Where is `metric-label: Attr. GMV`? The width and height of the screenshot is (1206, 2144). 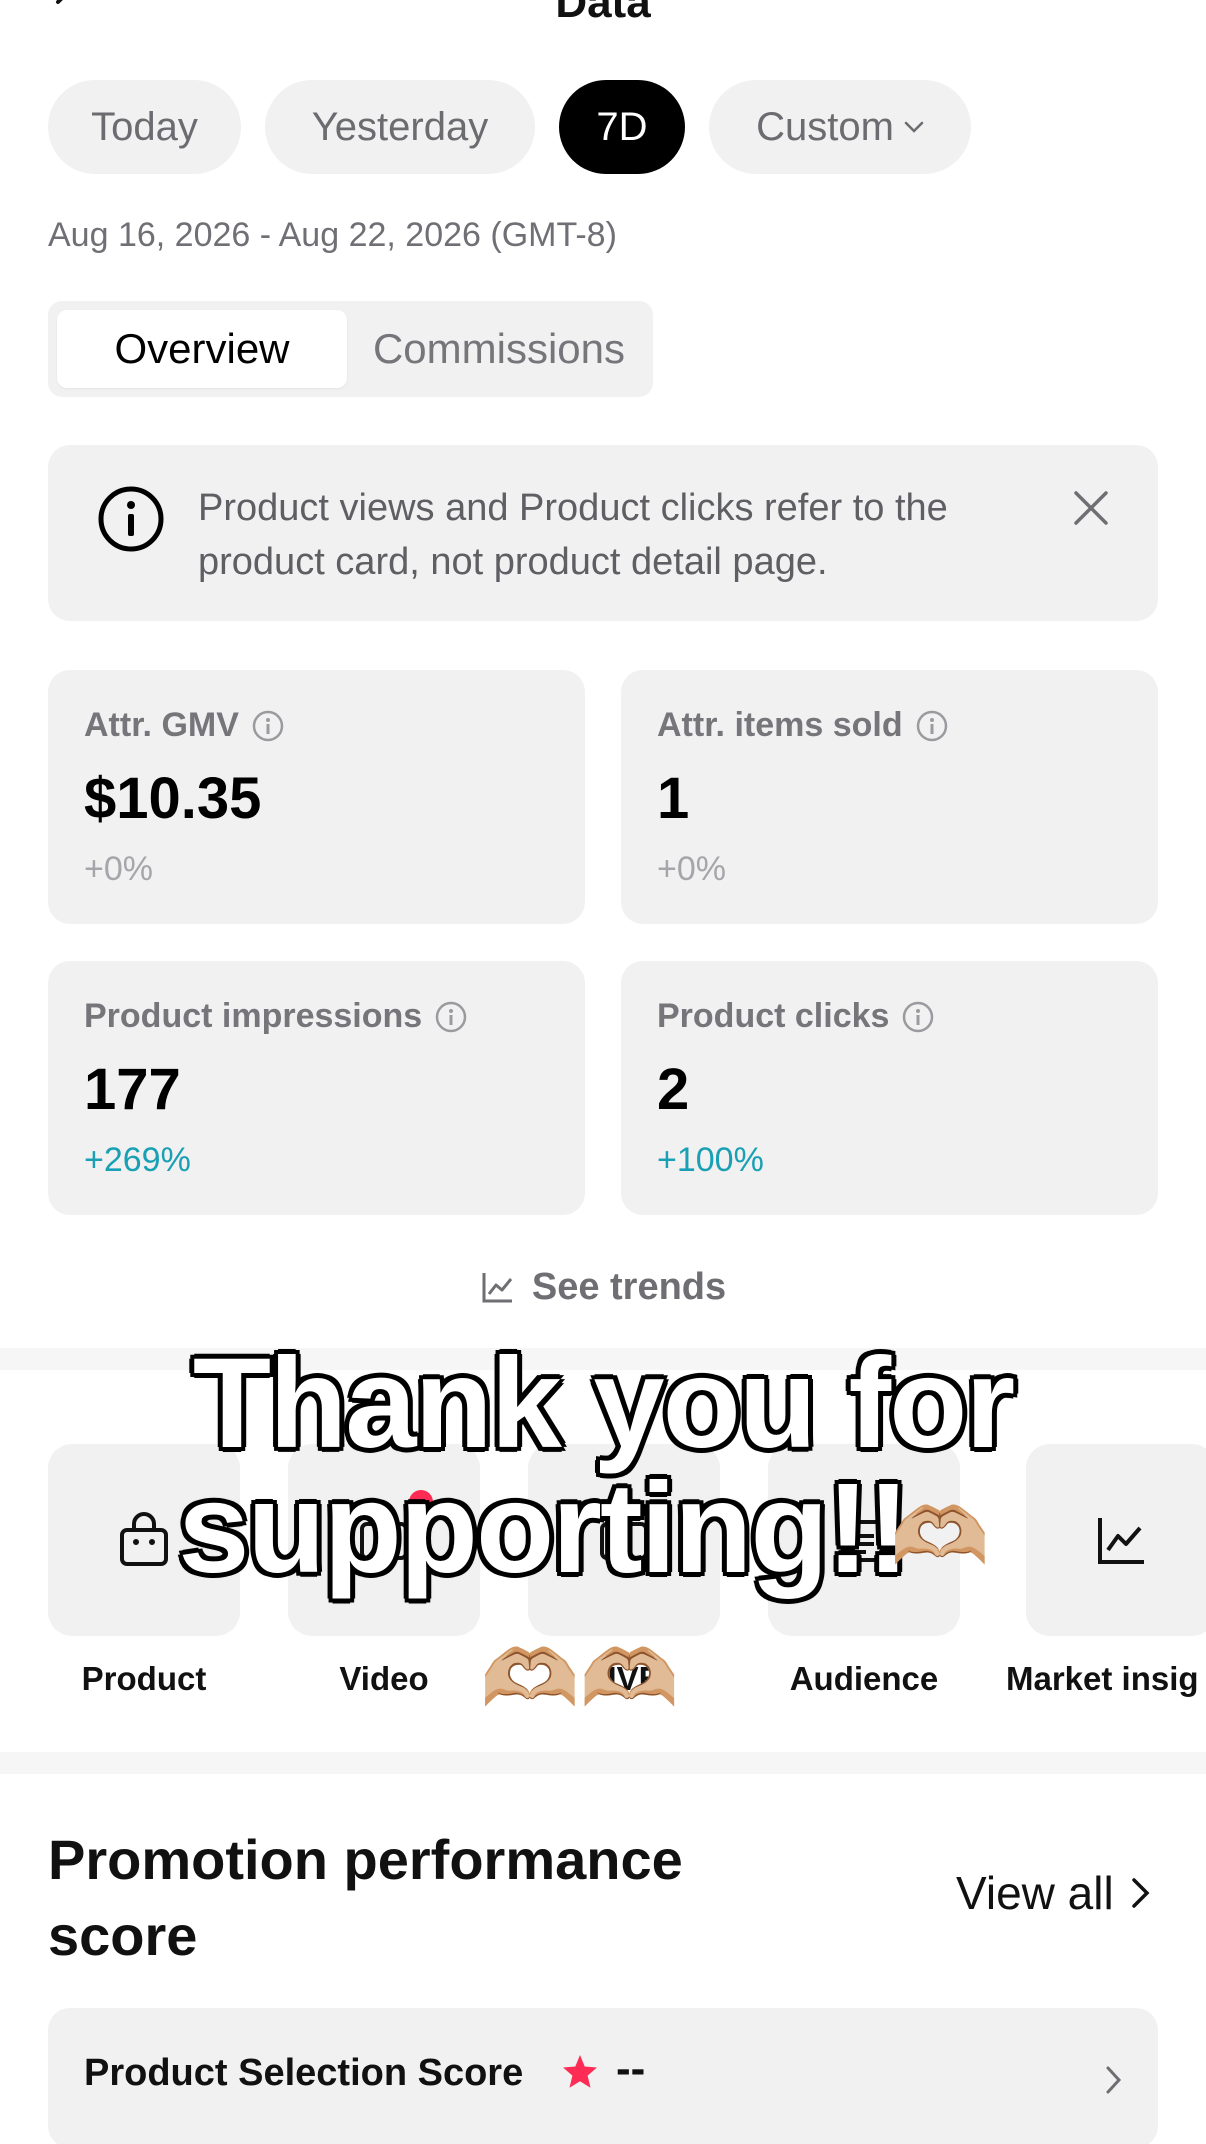 metric-label: Attr. GMV is located at coordinates (161, 725).